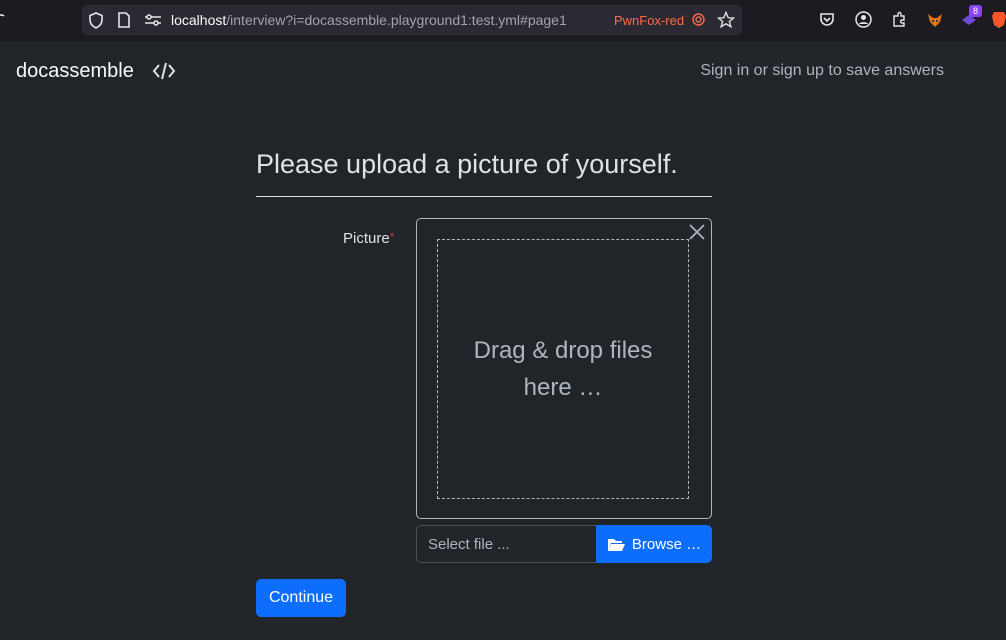 This screenshot has width=1006, height=640. What do you see at coordinates (899, 19) in the screenshot?
I see `extensions-icon` at bounding box center [899, 19].